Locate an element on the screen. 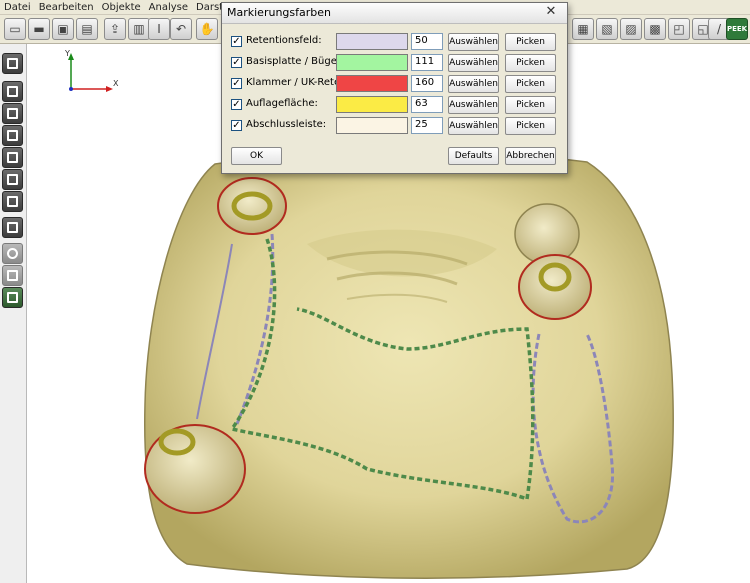 The width and height of the screenshot is (750, 583). import-icon: ⇪ is located at coordinates (115, 29).